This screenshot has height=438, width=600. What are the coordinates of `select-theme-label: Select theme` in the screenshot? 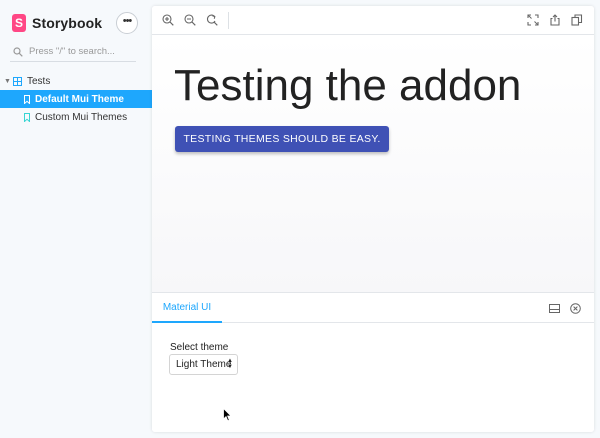 It's located at (199, 347).